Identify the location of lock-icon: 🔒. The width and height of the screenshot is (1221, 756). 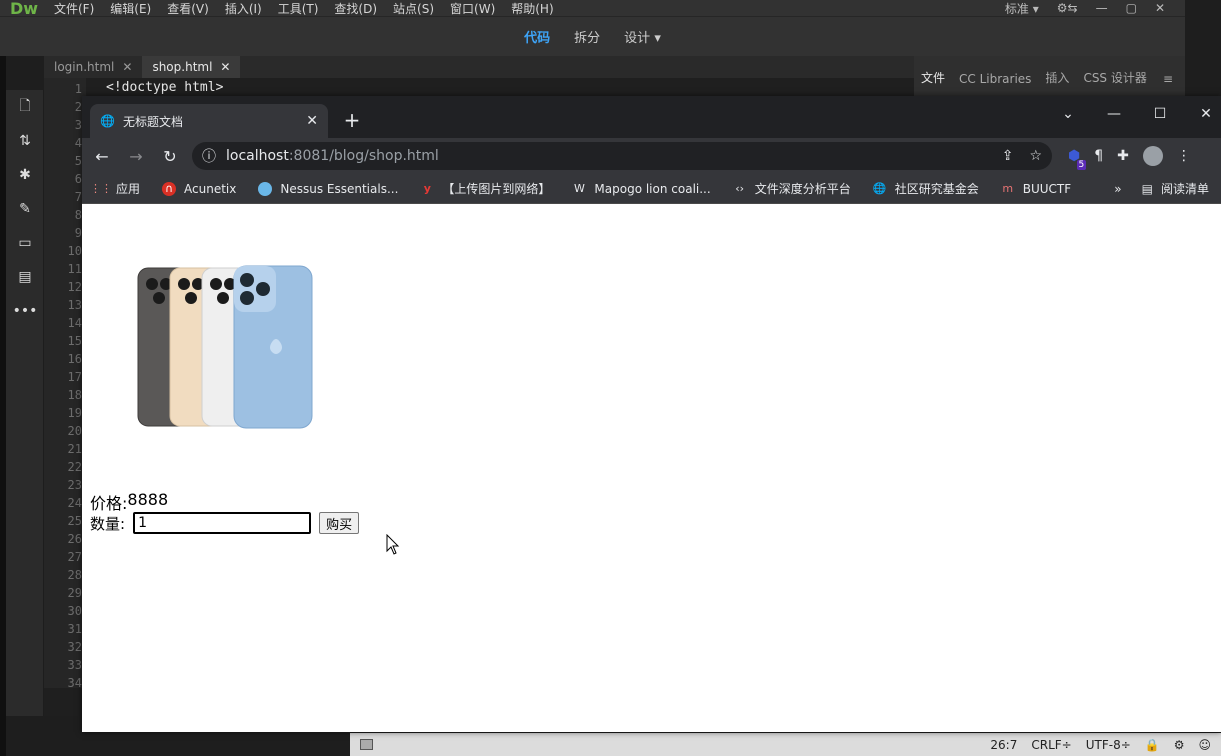
(1152, 745).